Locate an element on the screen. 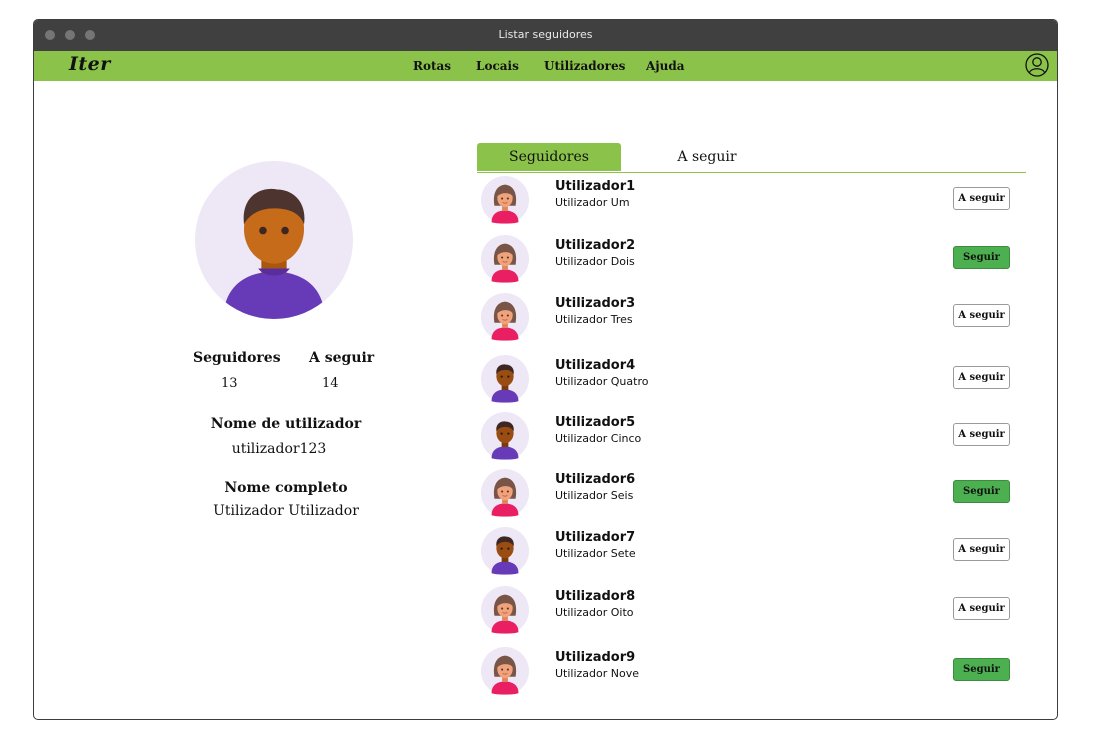 The image size is (1093, 754). user-username: Utilizador6 is located at coordinates (595, 479).